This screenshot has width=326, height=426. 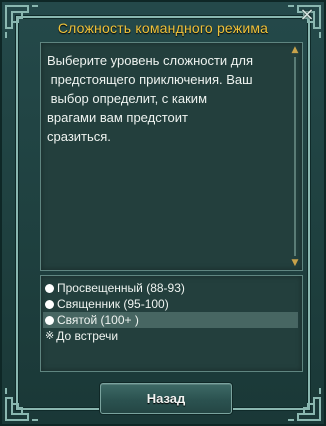 I want to click on option-priest: Священник (95-100), so click(x=170, y=304).